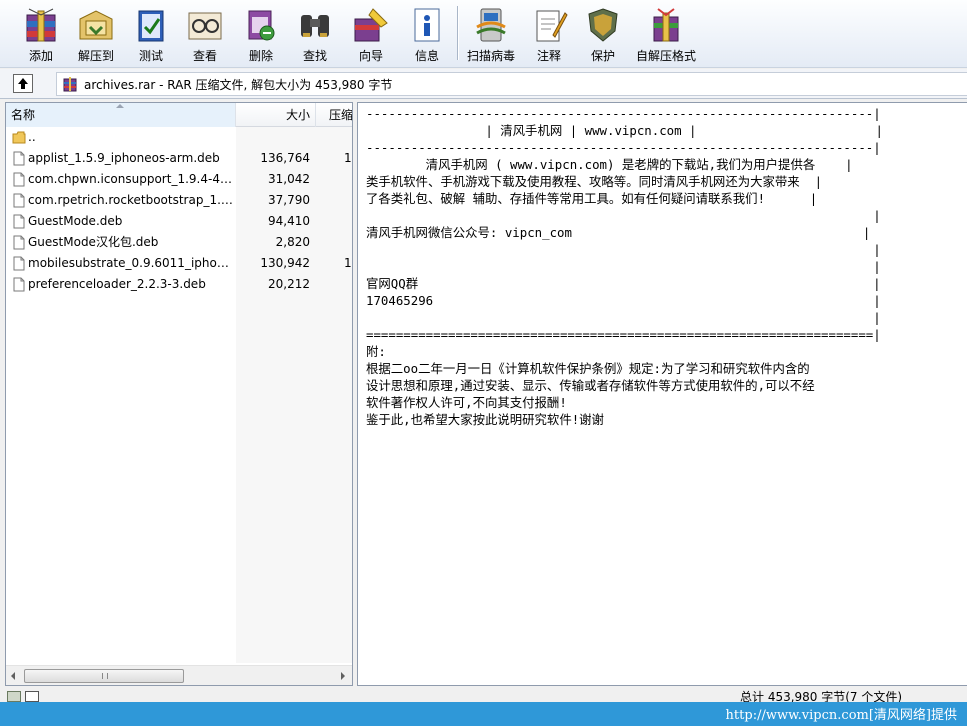 The width and height of the screenshot is (967, 726). What do you see at coordinates (32, 137) in the screenshot?
I see `file-name: ..` at bounding box center [32, 137].